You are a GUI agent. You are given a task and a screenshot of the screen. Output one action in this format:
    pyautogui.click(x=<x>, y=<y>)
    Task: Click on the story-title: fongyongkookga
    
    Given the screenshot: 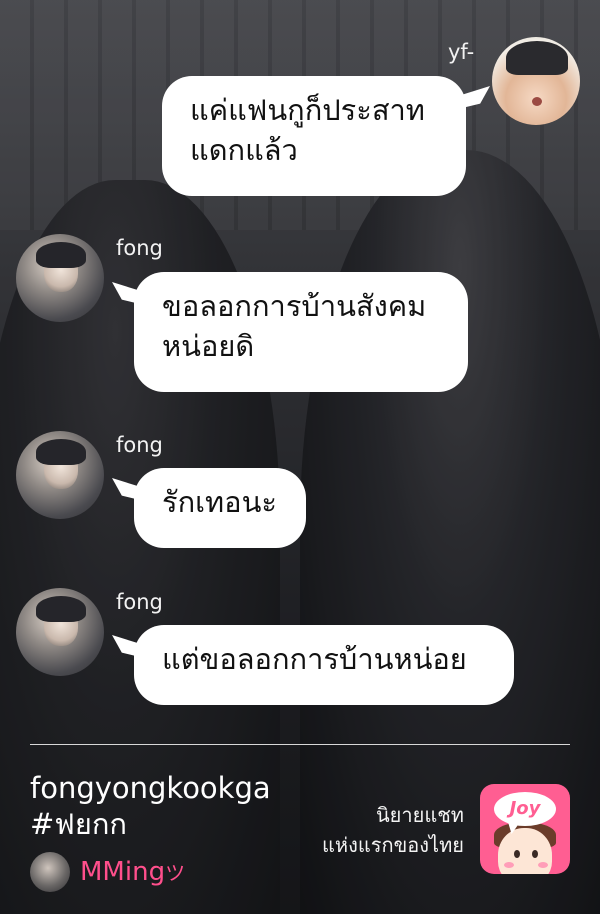 What is the action you would take?
    pyautogui.click(x=150, y=788)
    